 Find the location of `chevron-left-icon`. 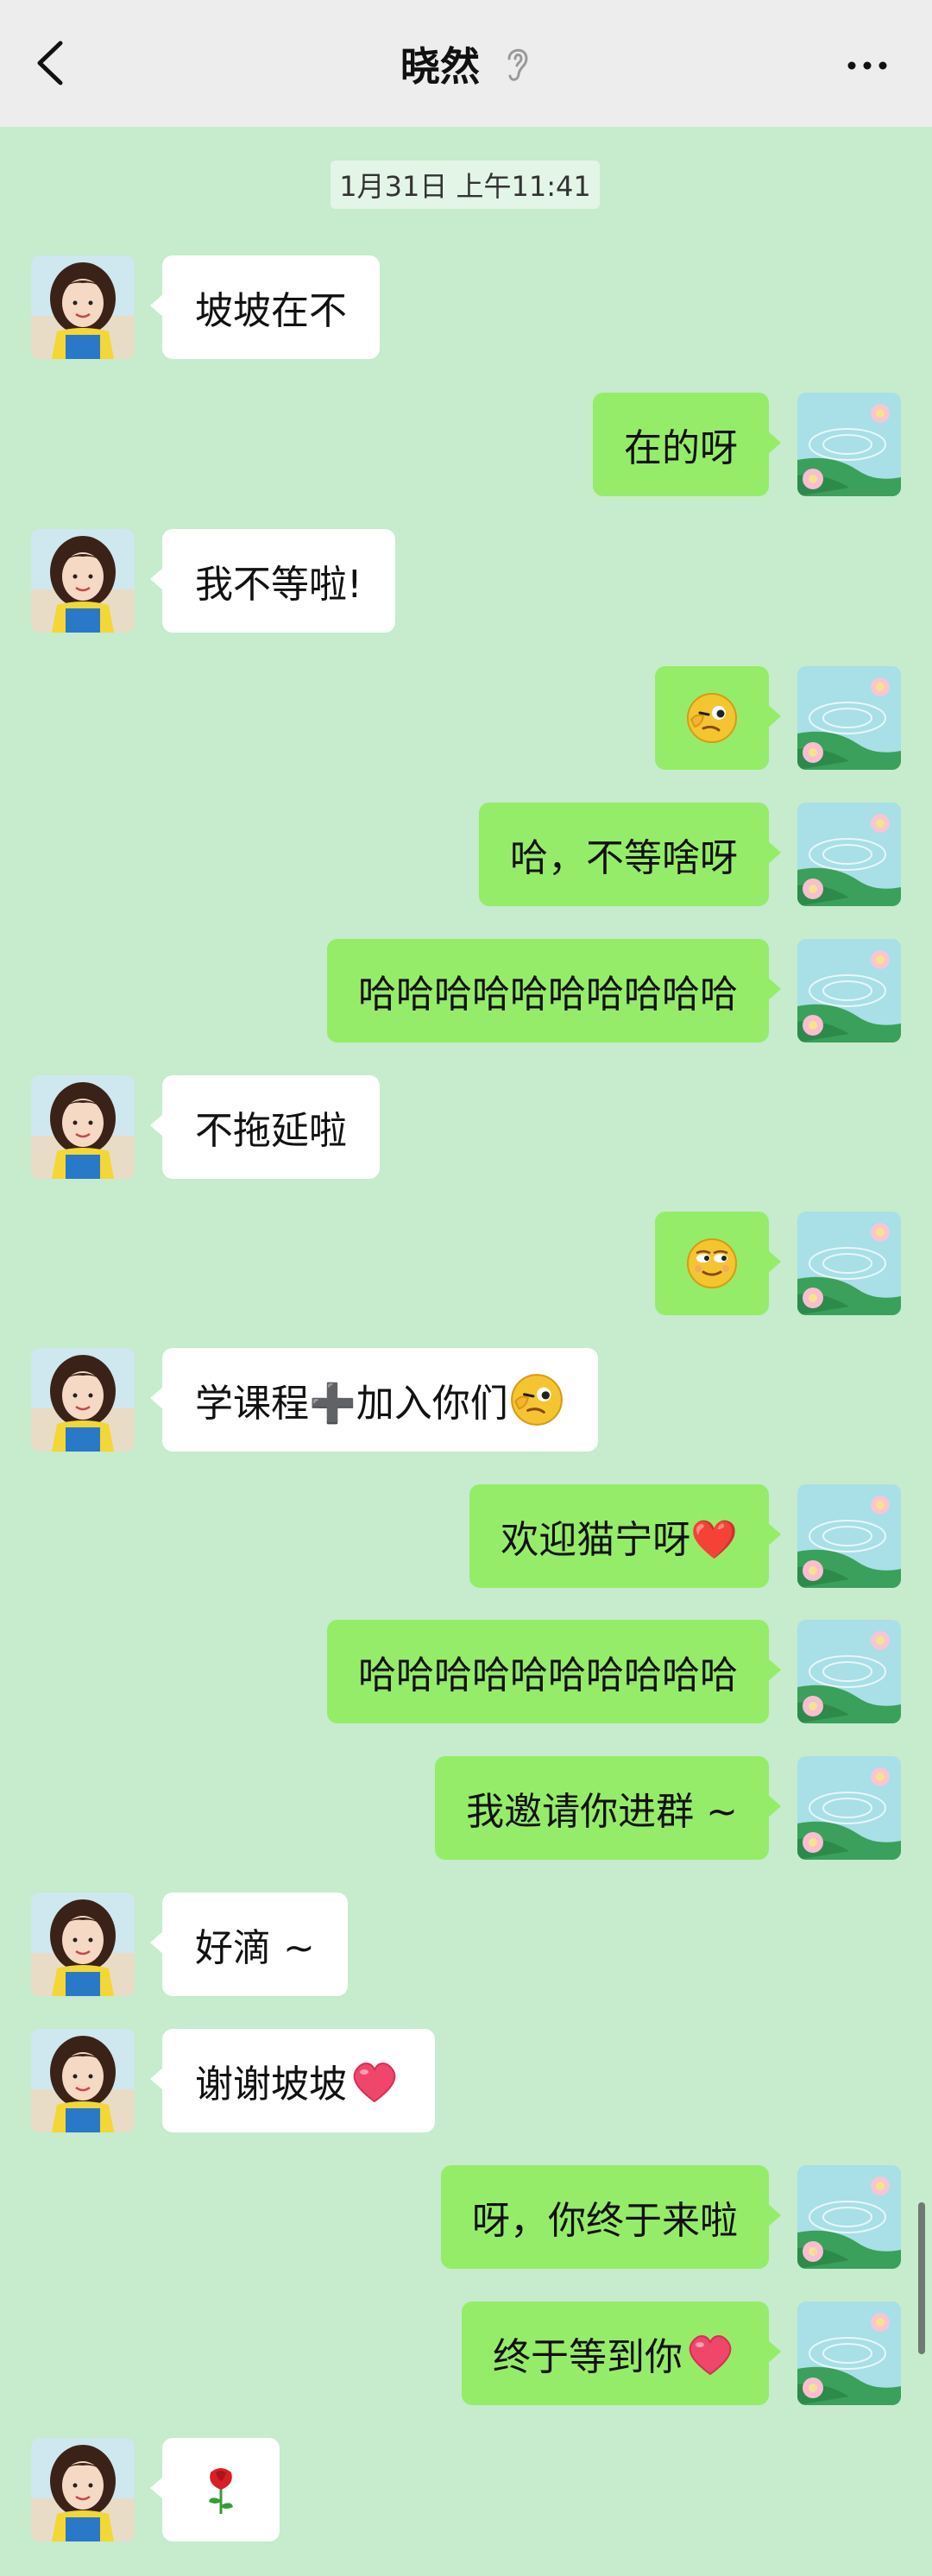

chevron-left-icon is located at coordinates (50, 63).